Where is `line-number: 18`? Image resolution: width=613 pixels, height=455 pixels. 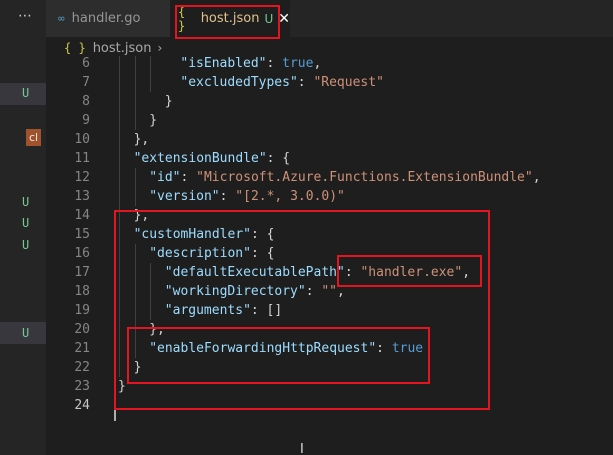
line-number: 18 is located at coordinates (82, 291).